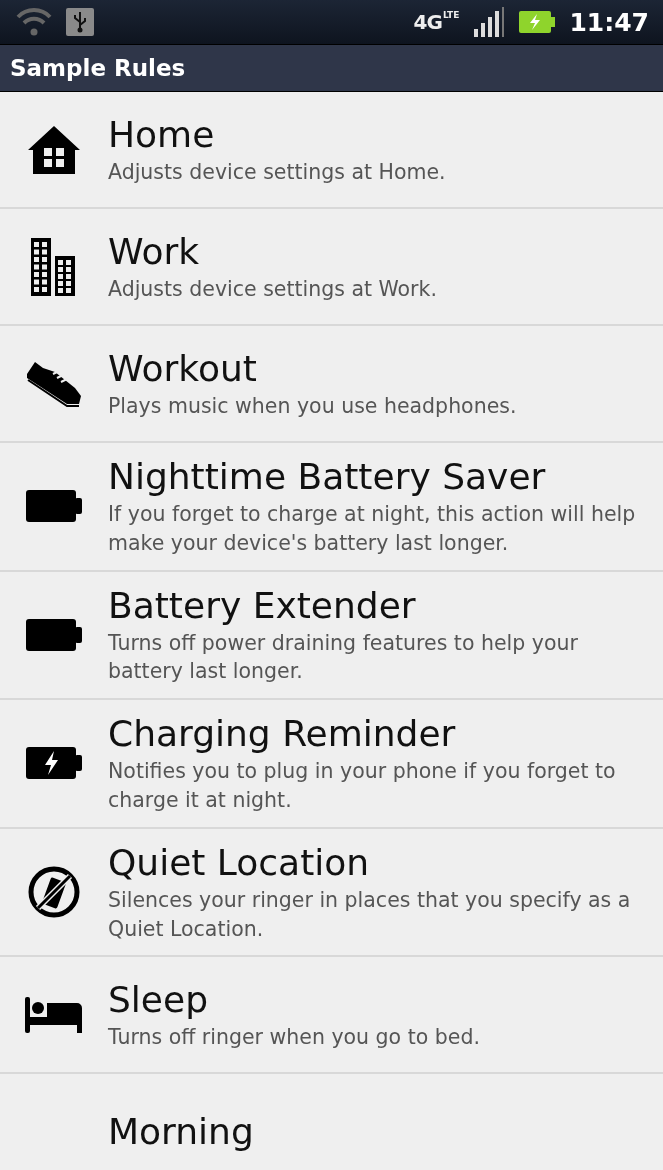  I want to click on rule-item: Battery Extender Turns off power draining features to help your battery last longer., so click(331, 636).